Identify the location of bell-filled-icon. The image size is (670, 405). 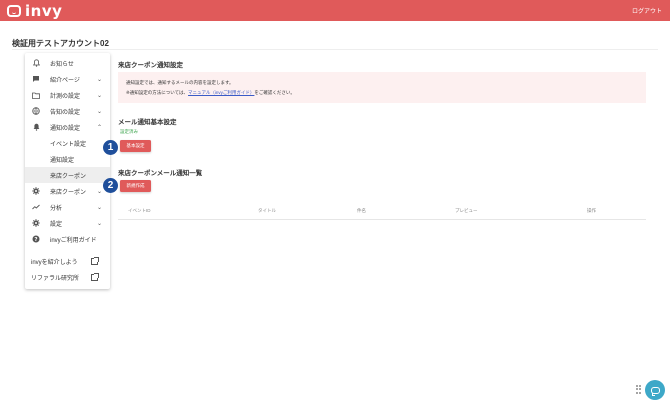
(36, 127).